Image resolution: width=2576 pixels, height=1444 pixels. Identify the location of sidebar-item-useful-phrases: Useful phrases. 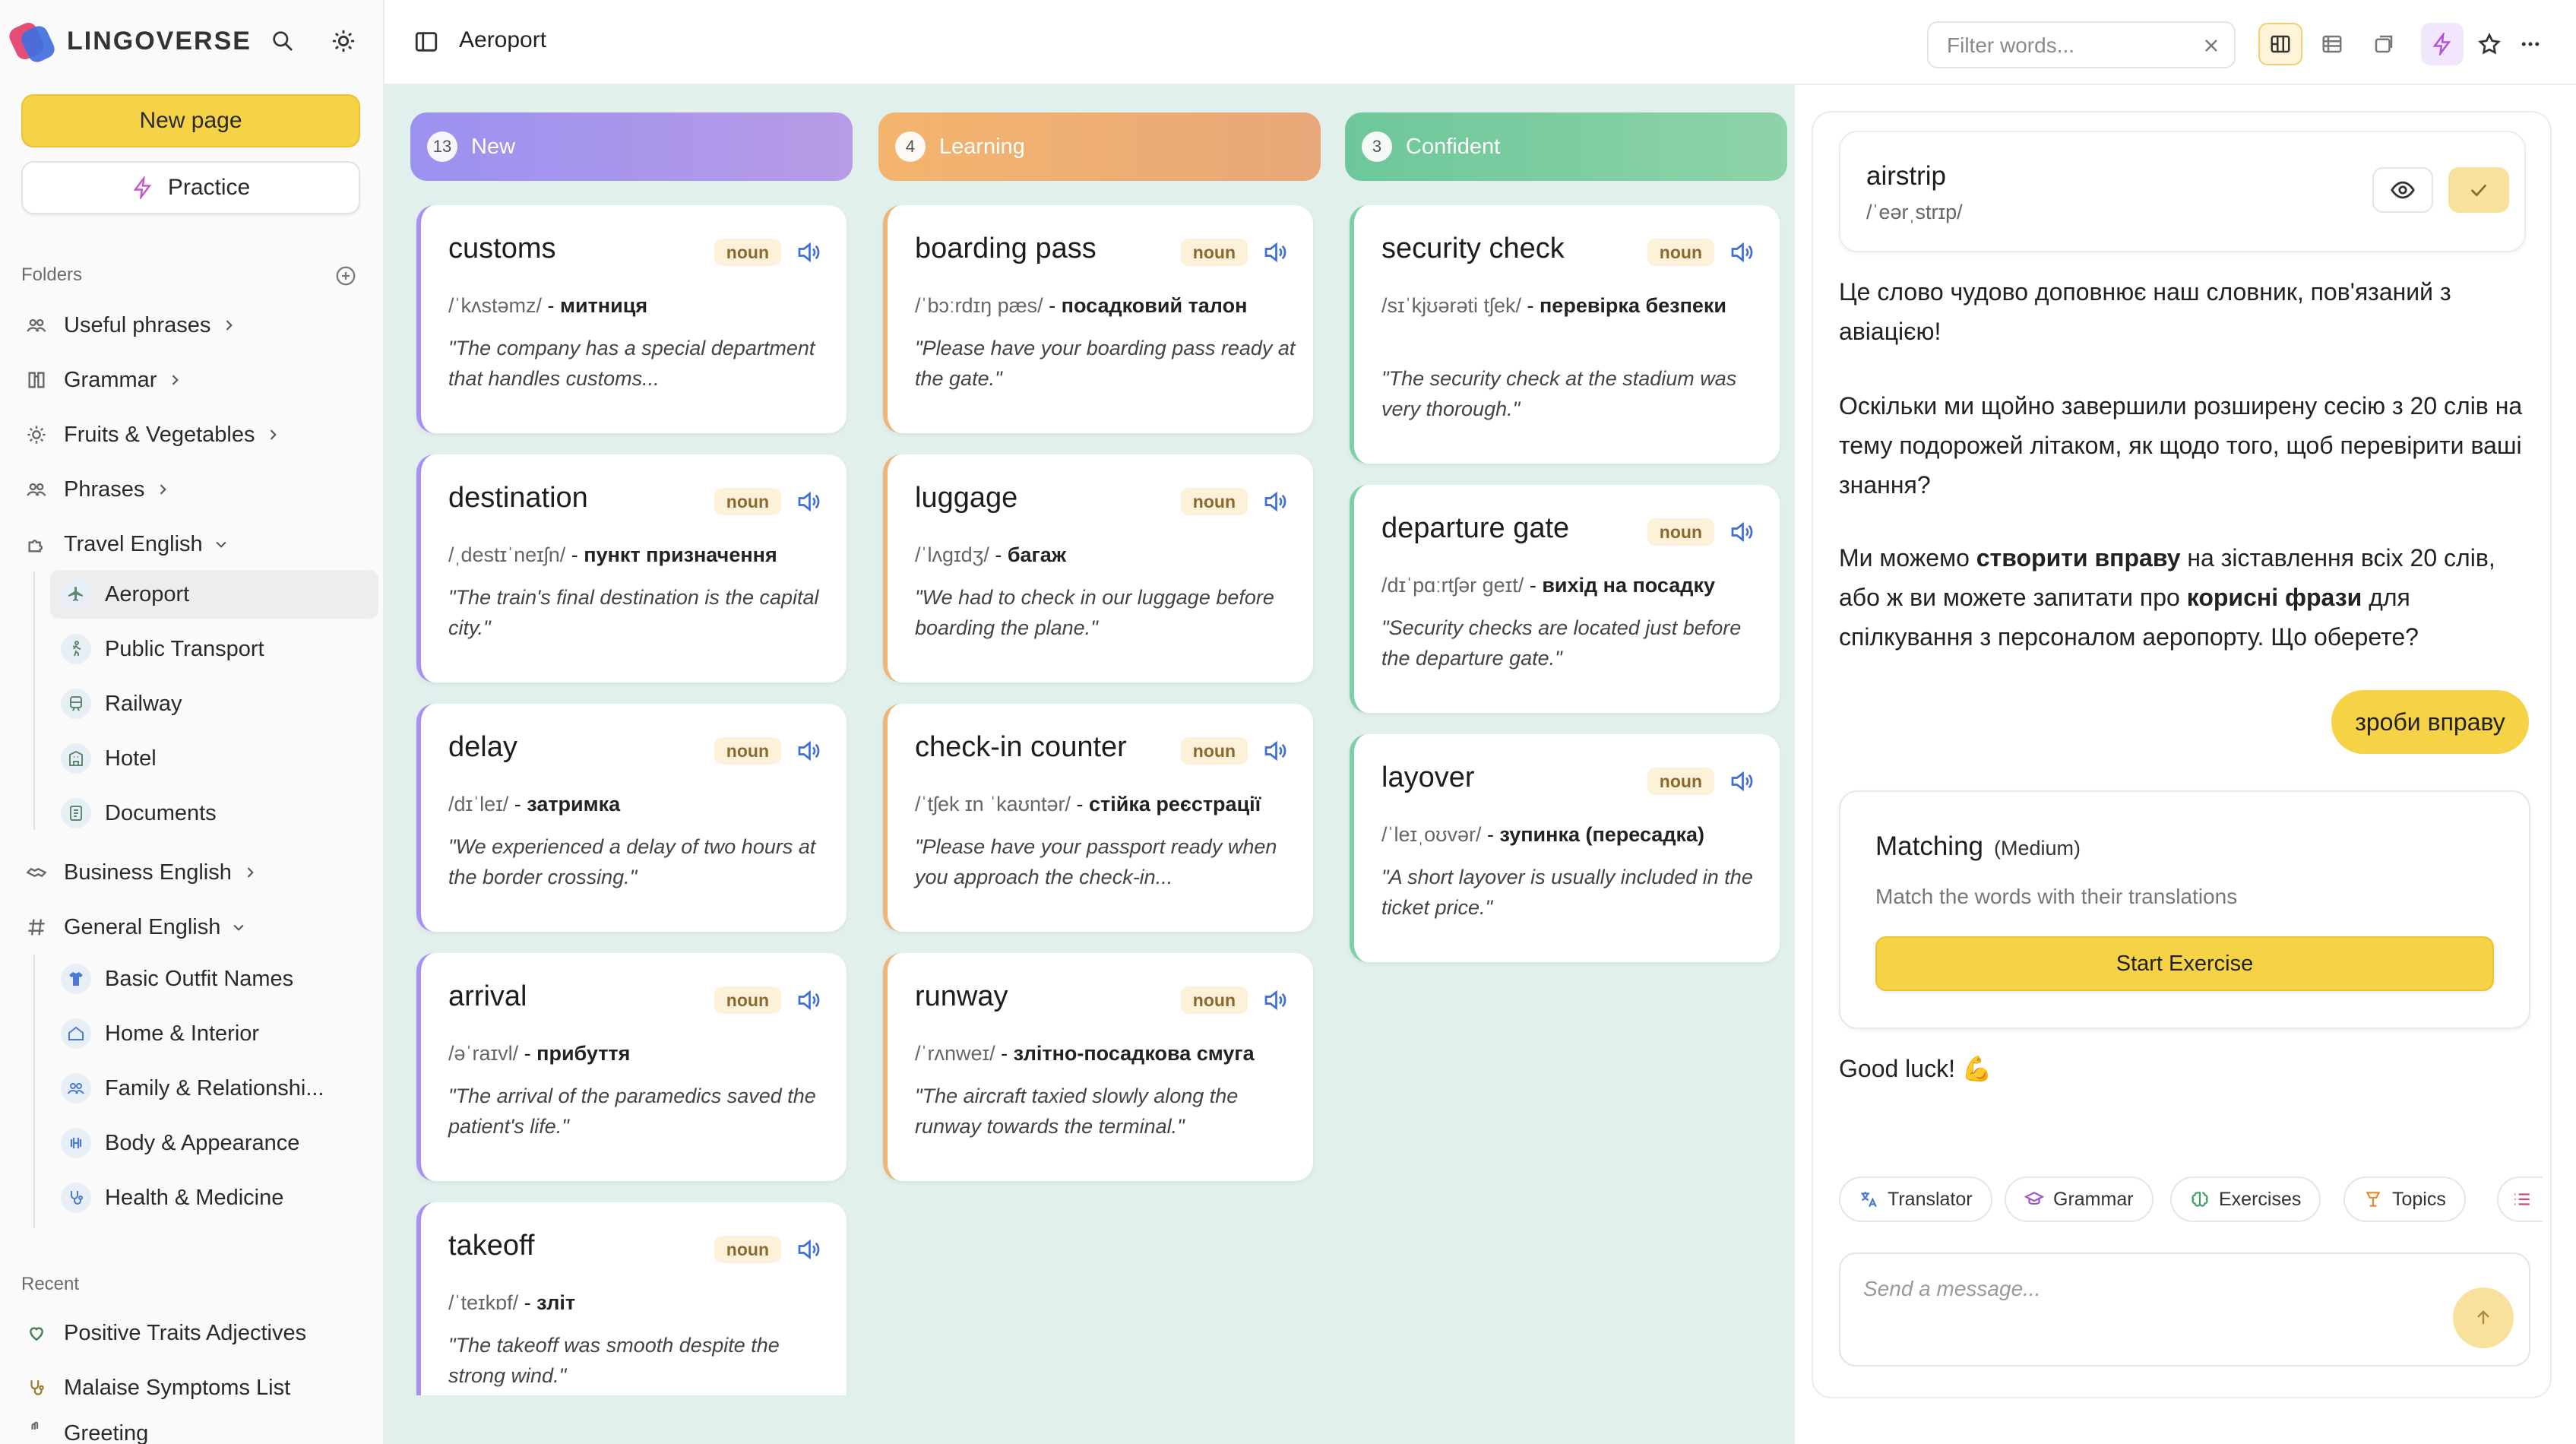
(190, 326).